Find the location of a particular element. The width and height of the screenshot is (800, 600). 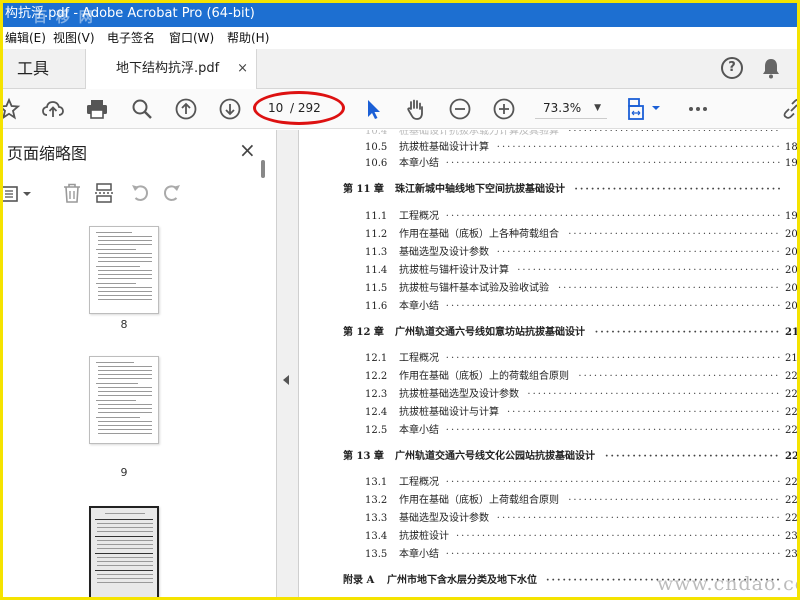

link-icon is located at coordinates (790, 109).